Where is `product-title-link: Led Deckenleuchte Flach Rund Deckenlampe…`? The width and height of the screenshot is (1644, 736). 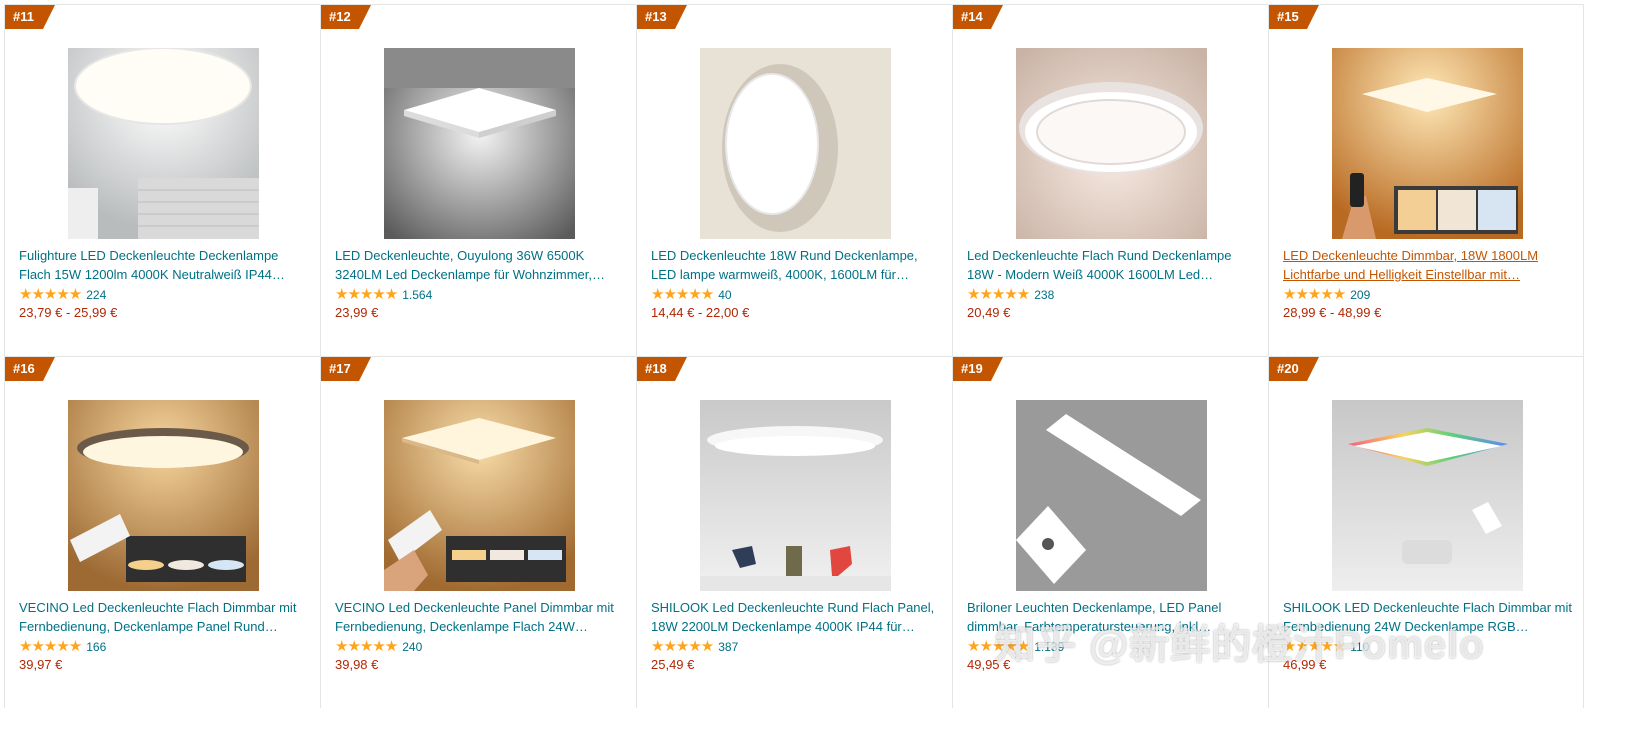 product-title-link: Led Deckenleuchte Flach Rund Deckenlampe… is located at coordinates (1112, 265).